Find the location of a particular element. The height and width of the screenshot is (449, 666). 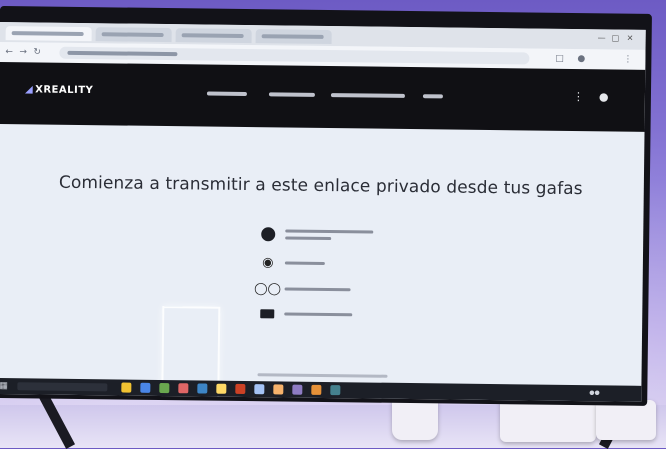

desk-device is located at coordinates (626, 420).